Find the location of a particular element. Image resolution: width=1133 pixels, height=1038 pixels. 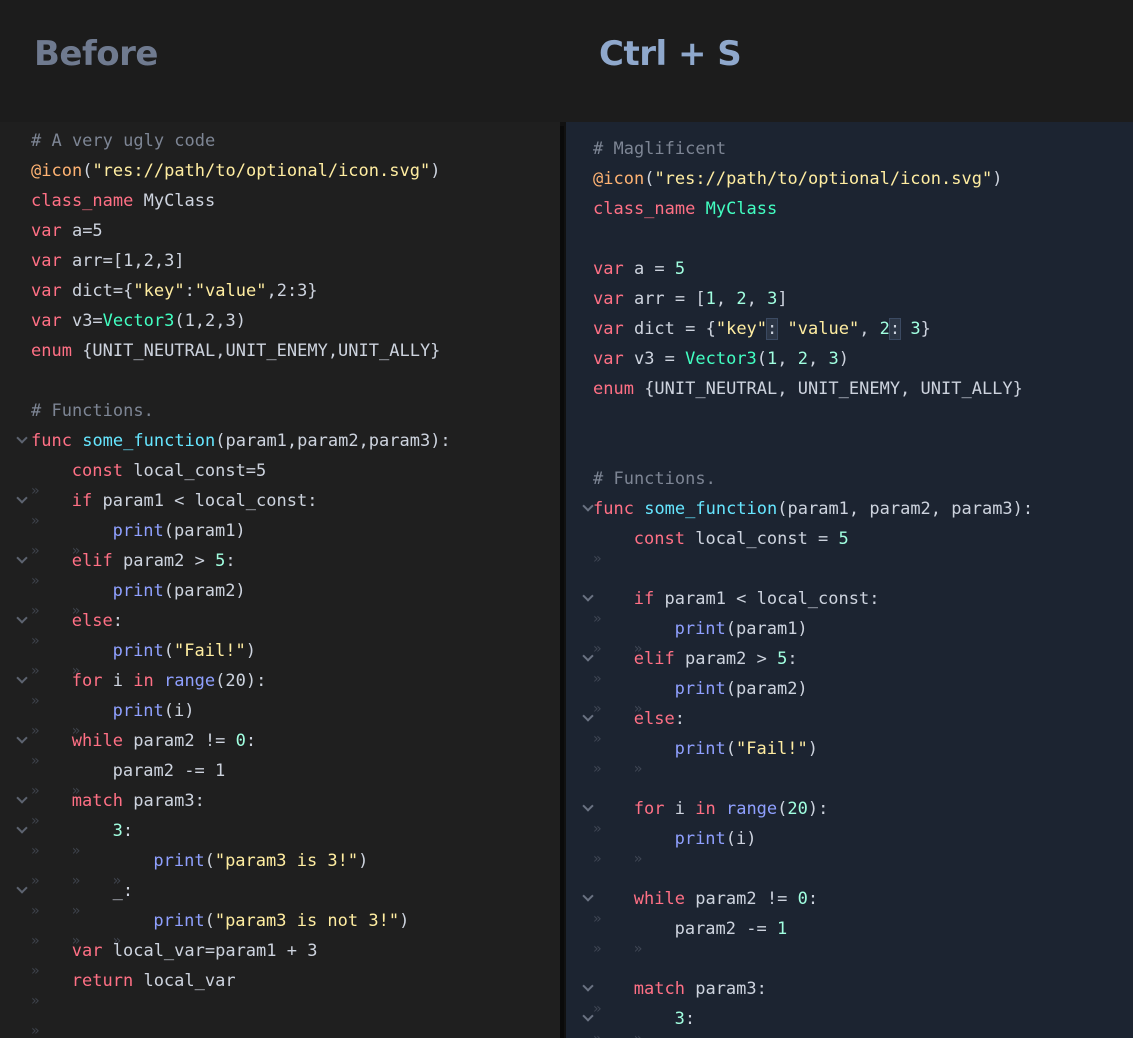

code-token: elif is located at coordinates (654, 659).